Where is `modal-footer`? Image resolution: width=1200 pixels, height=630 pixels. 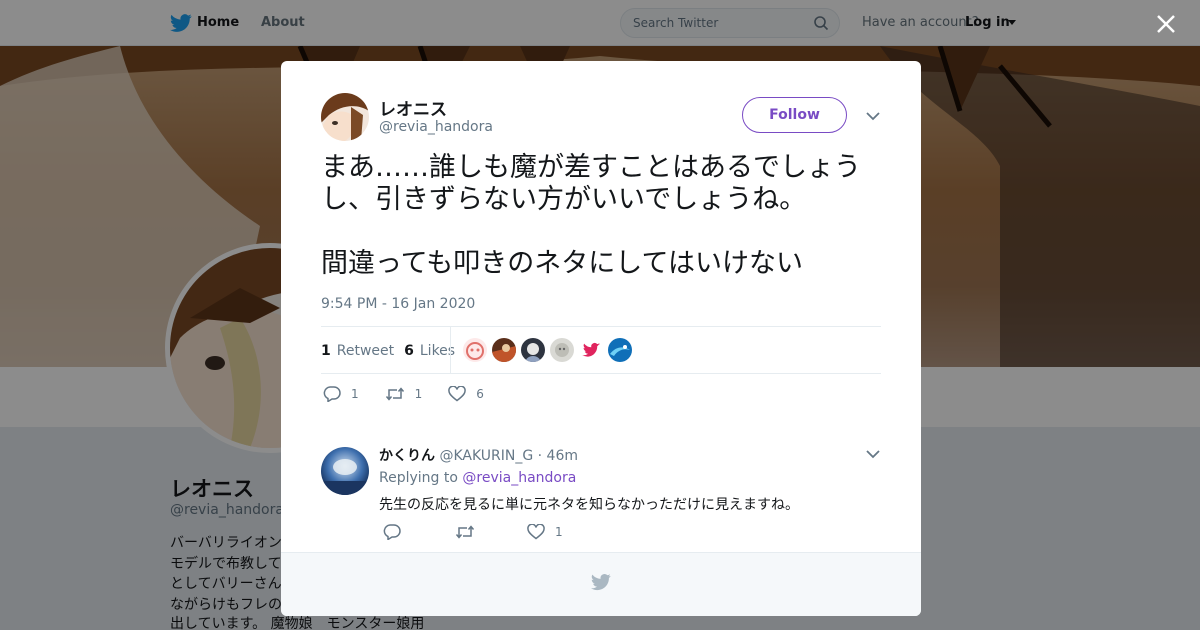 modal-footer is located at coordinates (601, 584).